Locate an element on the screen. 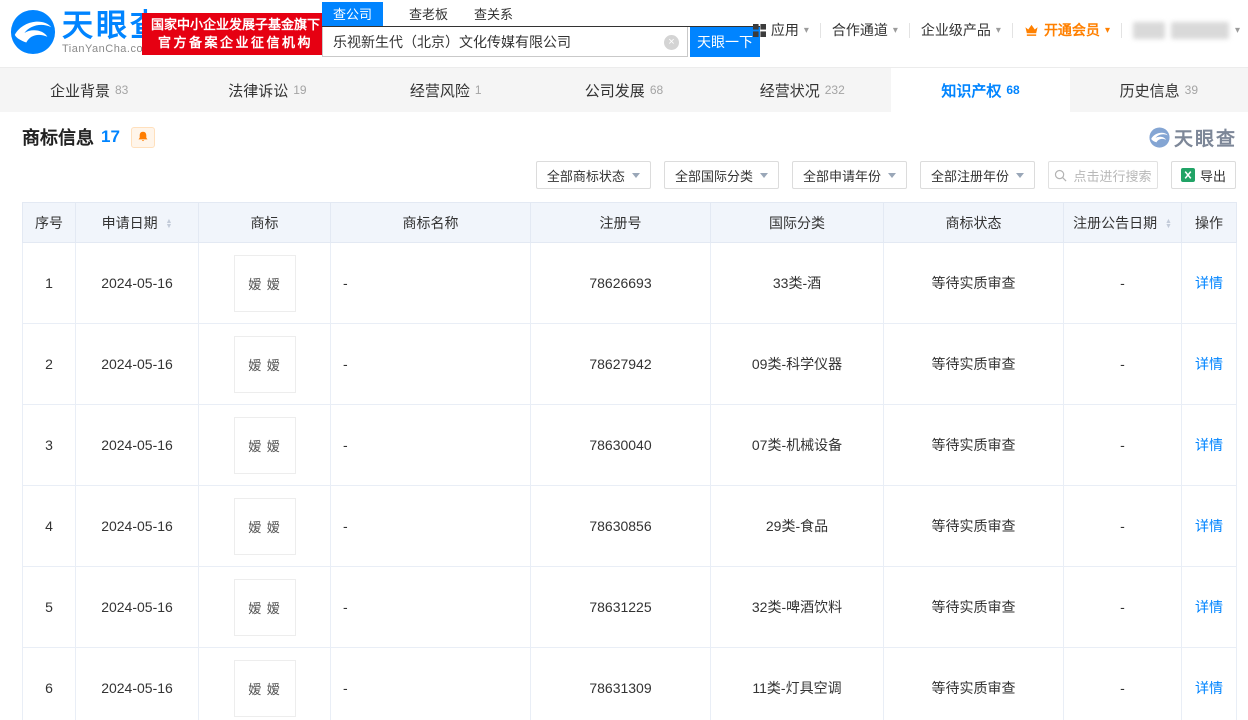 This screenshot has width=1248, height=720. watermark-brand-text: 天眼查 is located at coordinates (1205, 139).